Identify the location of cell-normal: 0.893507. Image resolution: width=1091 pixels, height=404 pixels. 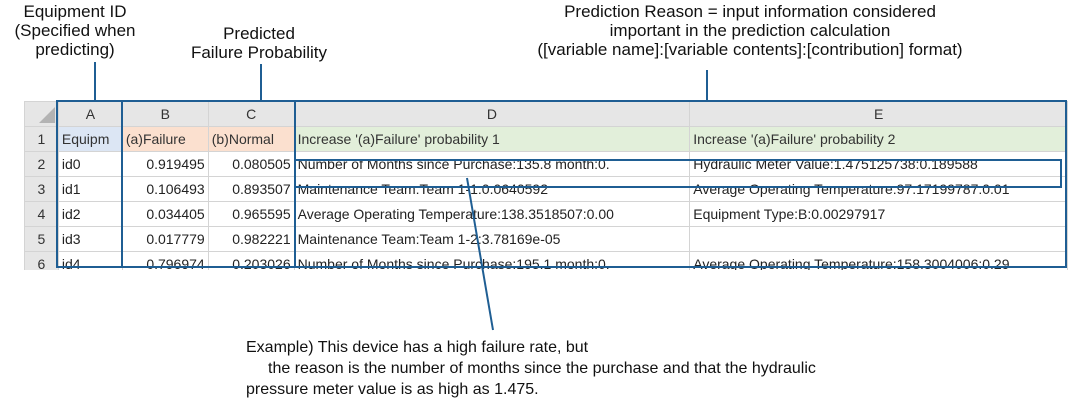
(251, 189).